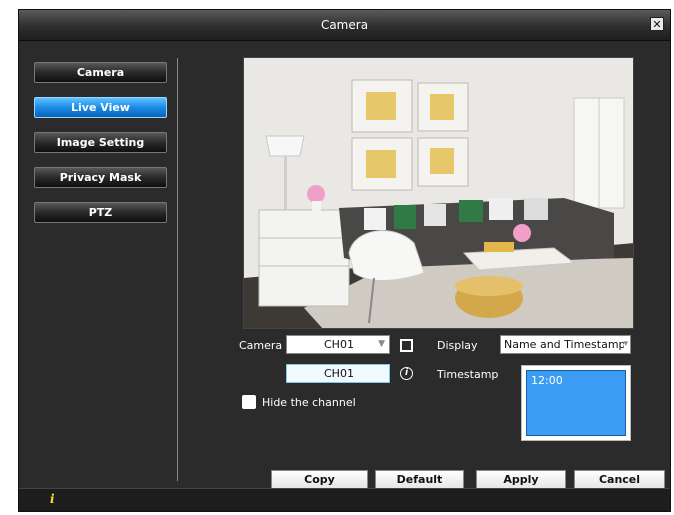 Image resolution: width=674 pixels, height=515 pixels. Describe the element at coordinates (261, 345) in the screenshot. I see `camera-label: Camera` at that location.